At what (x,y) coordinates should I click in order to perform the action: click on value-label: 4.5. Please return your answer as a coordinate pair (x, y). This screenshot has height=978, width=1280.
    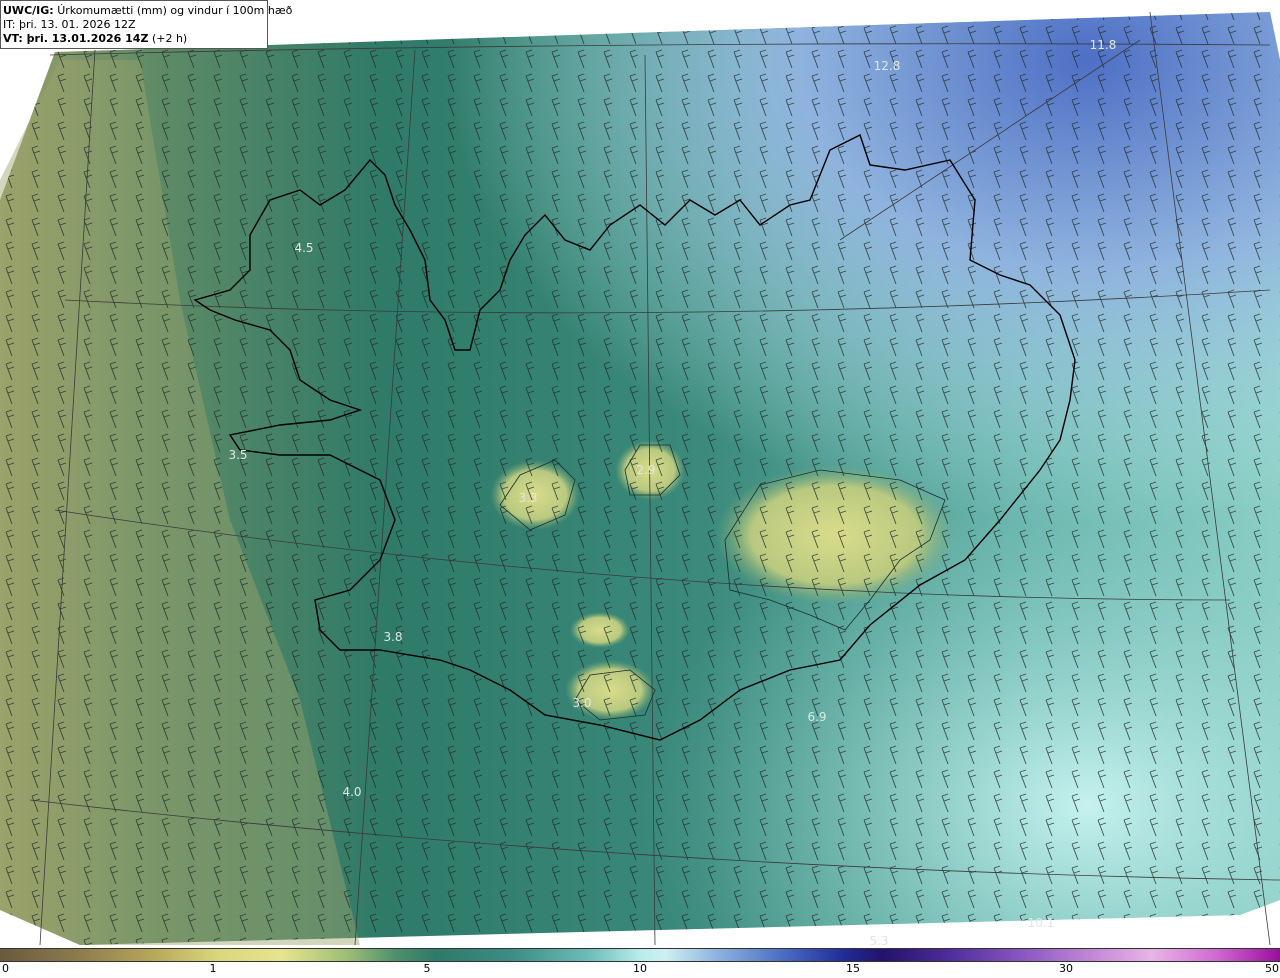
    Looking at the image, I should click on (304, 248).